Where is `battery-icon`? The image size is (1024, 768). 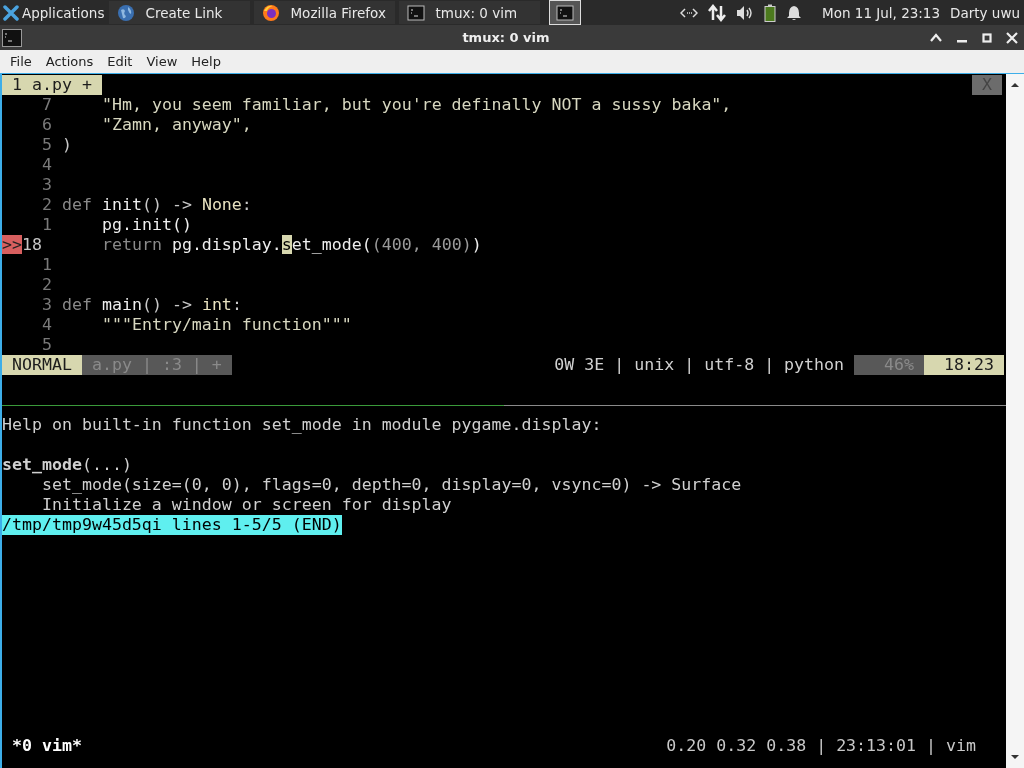 battery-icon is located at coordinates (770, 12).